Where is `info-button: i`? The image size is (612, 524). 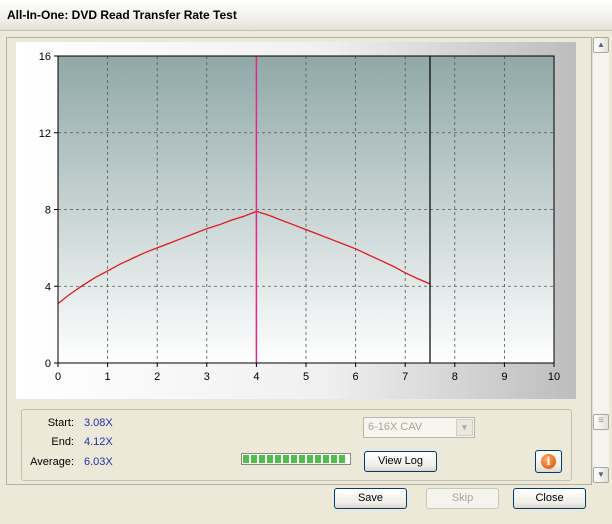
info-button: i is located at coordinates (548, 461).